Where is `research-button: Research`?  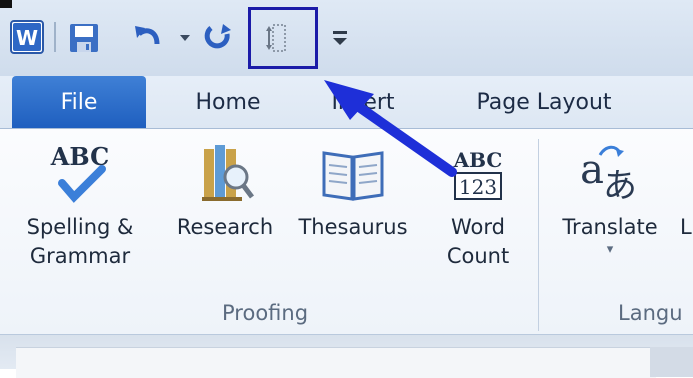
research-button: Research is located at coordinates (225, 215).